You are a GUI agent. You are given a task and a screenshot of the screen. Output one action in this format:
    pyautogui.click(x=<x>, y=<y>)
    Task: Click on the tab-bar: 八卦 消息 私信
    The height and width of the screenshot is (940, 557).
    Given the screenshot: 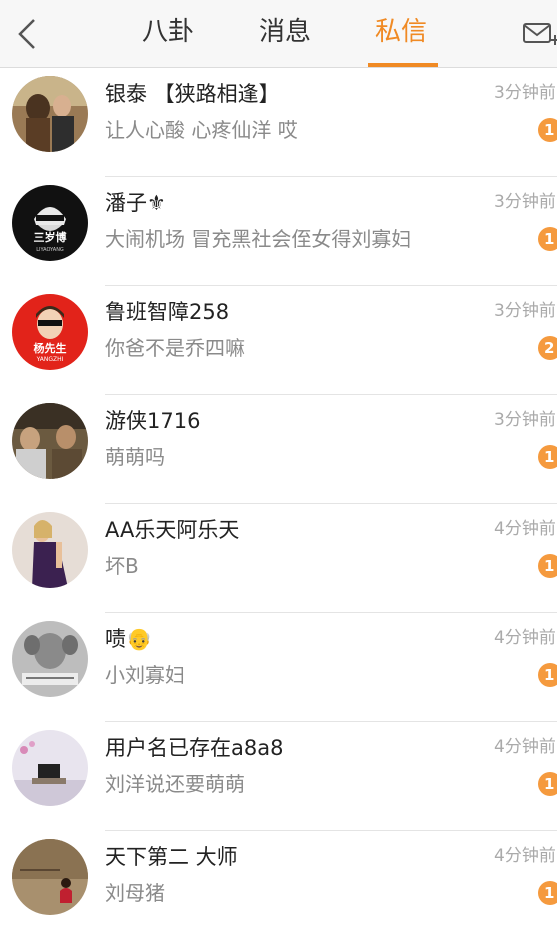 What is the action you would take?
    pyautogui.click(x=278, y=33)
    